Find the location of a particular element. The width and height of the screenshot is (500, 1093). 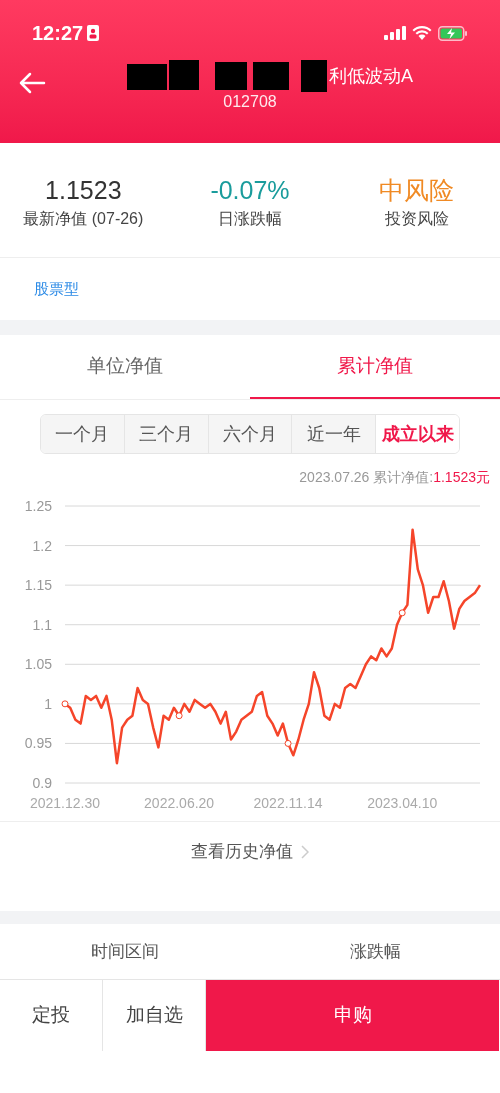

y-axis-label: 1.25 is located at coordinates (38, 506).